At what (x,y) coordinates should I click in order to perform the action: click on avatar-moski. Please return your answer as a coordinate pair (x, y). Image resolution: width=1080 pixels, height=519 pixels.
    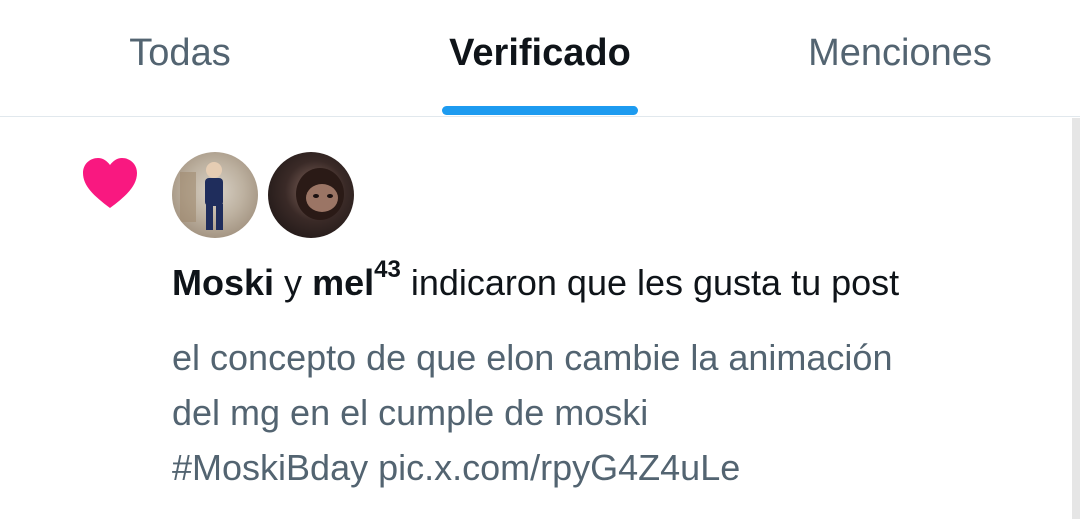
    Looking at the image, I should click on (215, 195).